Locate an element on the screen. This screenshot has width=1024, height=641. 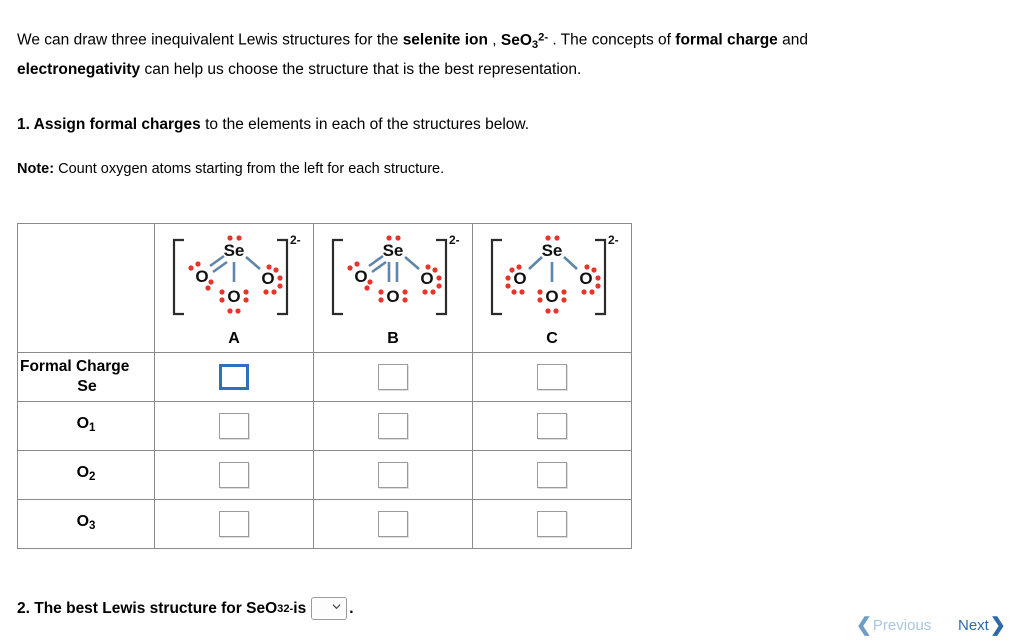
input-se-structure-c is located at coordinates (552, 377).